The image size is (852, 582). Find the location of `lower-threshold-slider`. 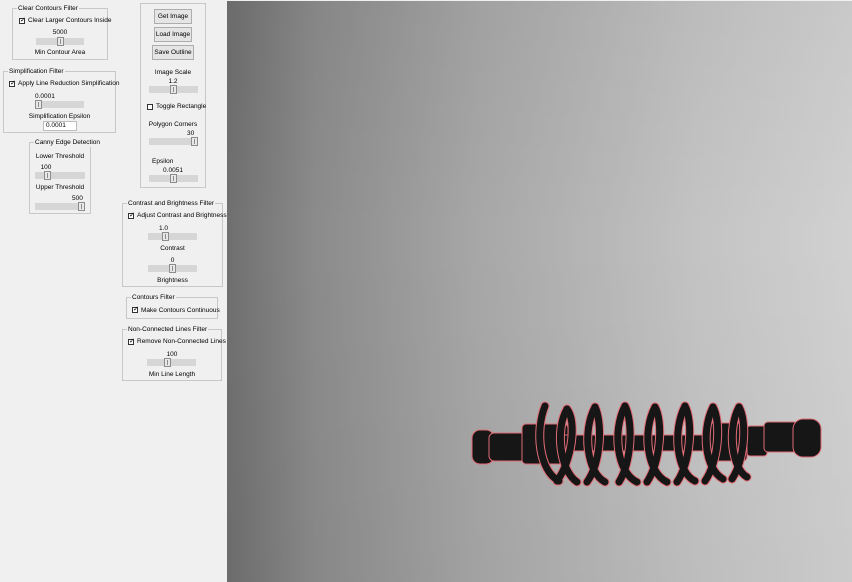

lower-threshold-slider is located at coordinates (60, 175).